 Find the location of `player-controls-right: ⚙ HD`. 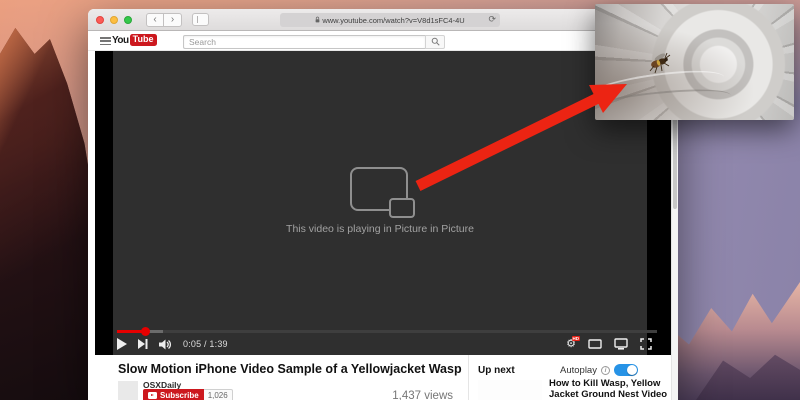

player-controls-right: ⚙ HD is located at coordinates (609, 342).